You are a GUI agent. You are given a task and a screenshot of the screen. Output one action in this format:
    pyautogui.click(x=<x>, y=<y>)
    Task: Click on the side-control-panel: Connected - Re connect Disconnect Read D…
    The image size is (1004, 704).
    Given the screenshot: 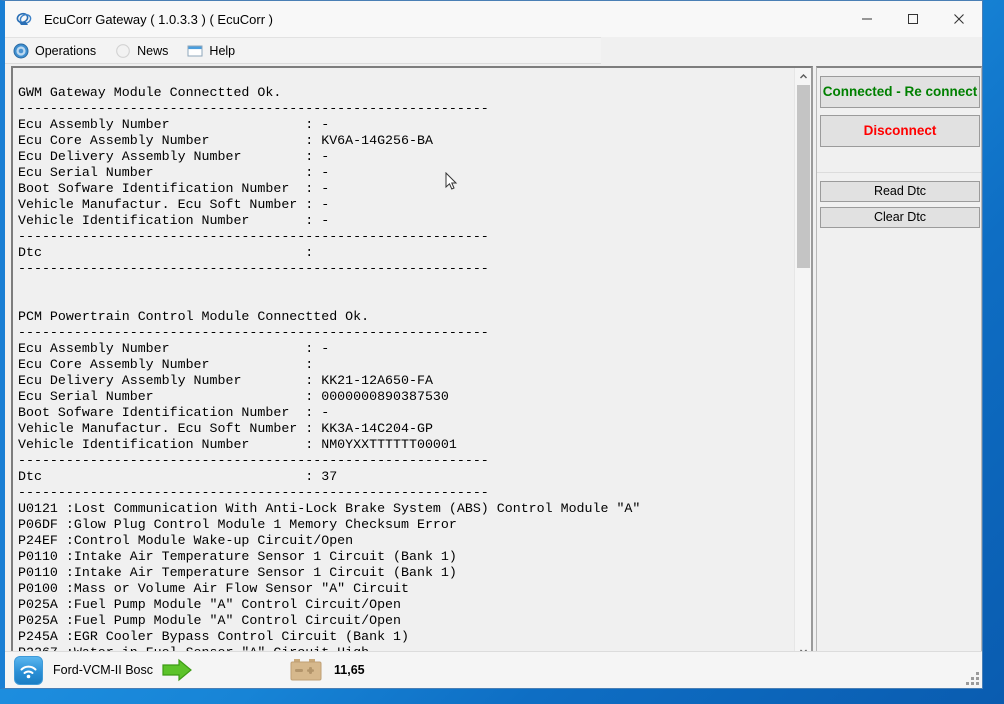 What is the action you would take?
    pyautogui.click(x=899, y=364)
    